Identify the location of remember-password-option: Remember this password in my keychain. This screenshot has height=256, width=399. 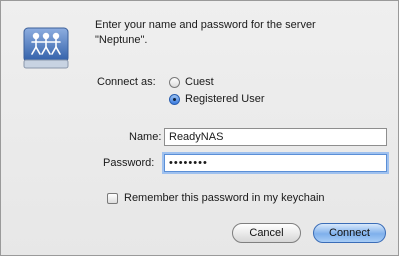
(216, 198).